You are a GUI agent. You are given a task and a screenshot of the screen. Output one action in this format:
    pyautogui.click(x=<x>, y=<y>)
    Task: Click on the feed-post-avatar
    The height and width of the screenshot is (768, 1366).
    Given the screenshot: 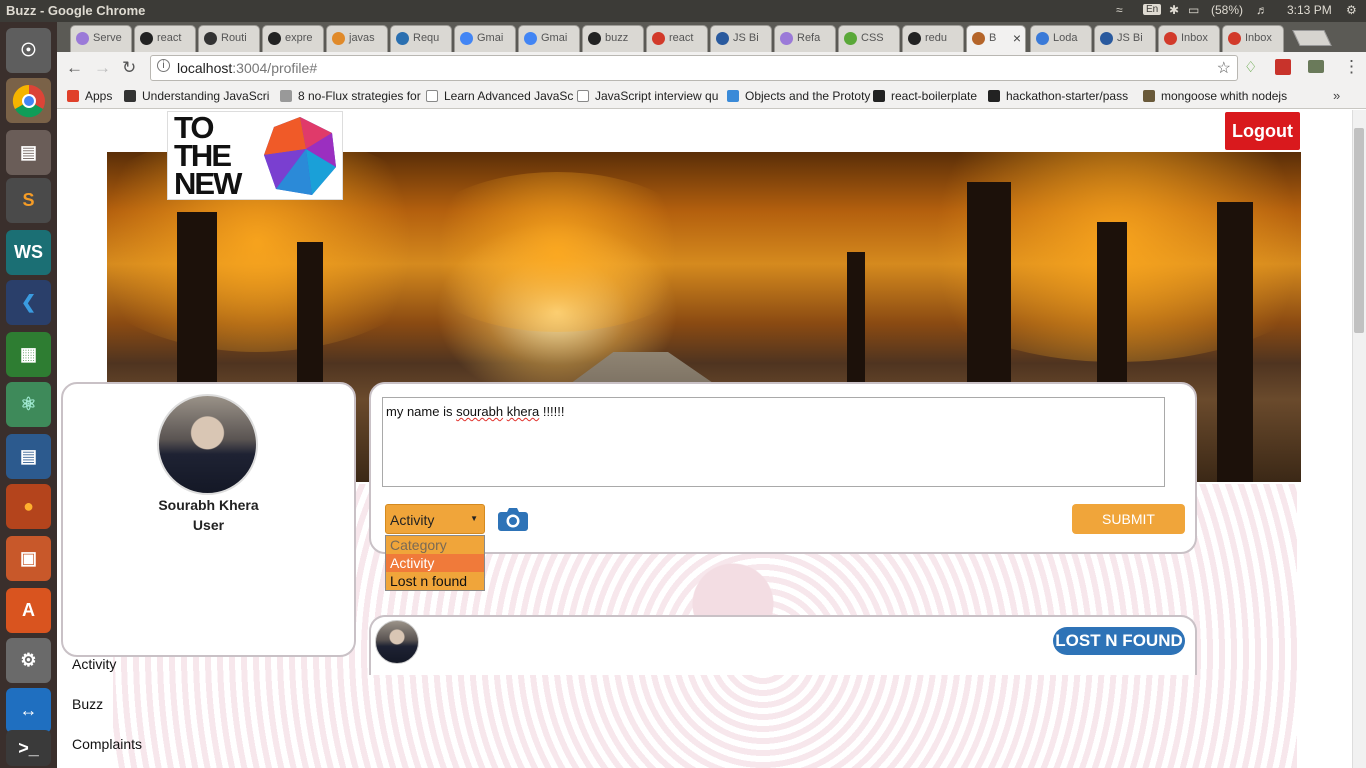 What is the action you would take?
    pyautogui.click(x=397, y=642)
    